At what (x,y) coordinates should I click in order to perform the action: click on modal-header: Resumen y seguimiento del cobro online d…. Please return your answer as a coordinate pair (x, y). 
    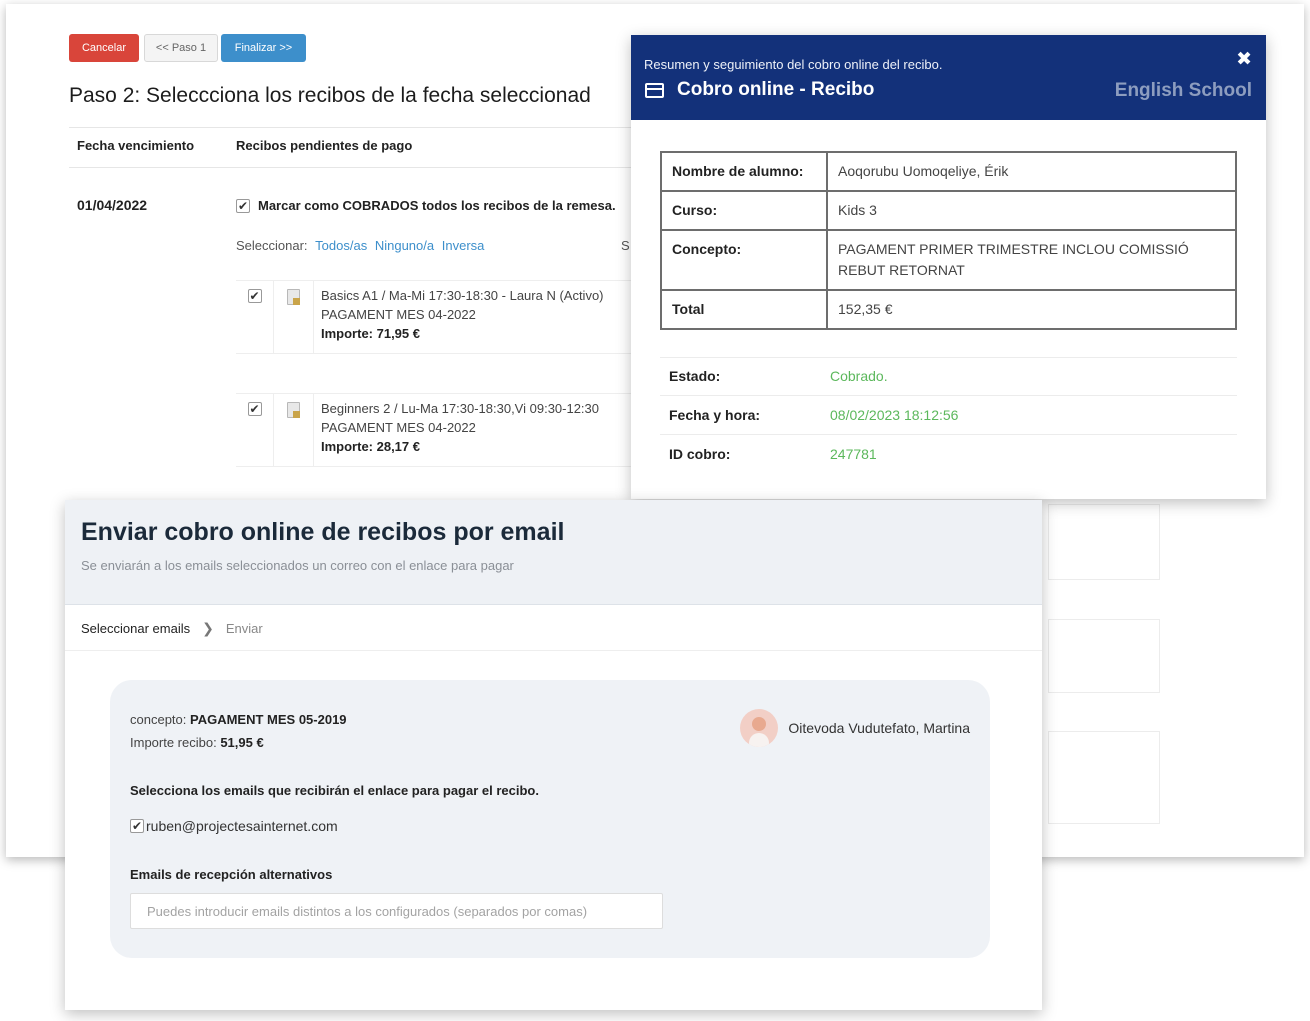
    Looking at the image, I should click on (948, 77).